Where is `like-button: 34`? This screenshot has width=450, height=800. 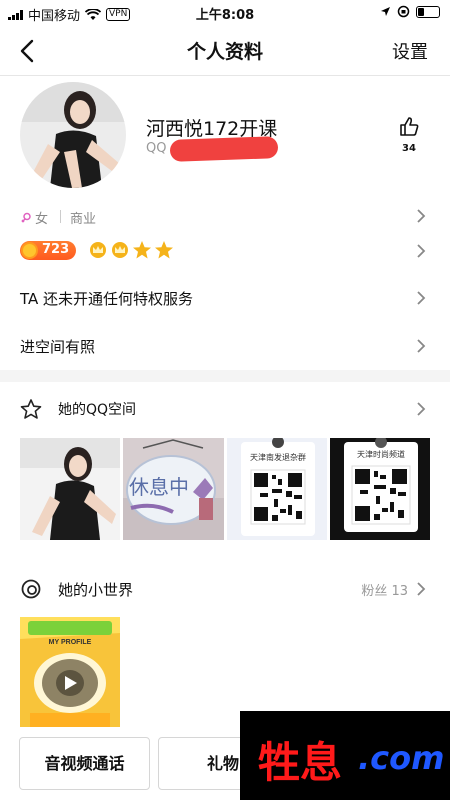
like-button: 34 is located at coordinates (409, 134).